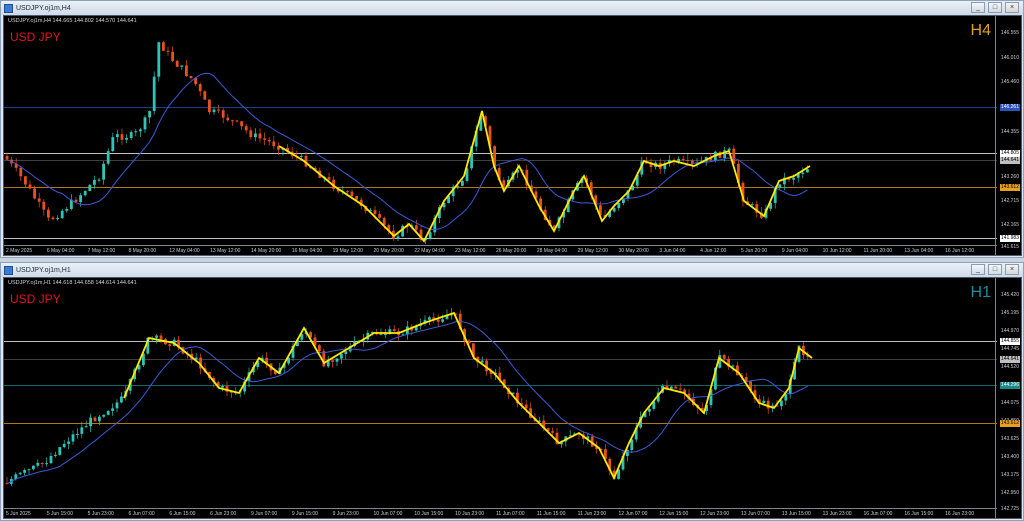 This screenshot has height=521, width=1024. I want to click on price-tick-label: 145.460, so click(1009, 82).